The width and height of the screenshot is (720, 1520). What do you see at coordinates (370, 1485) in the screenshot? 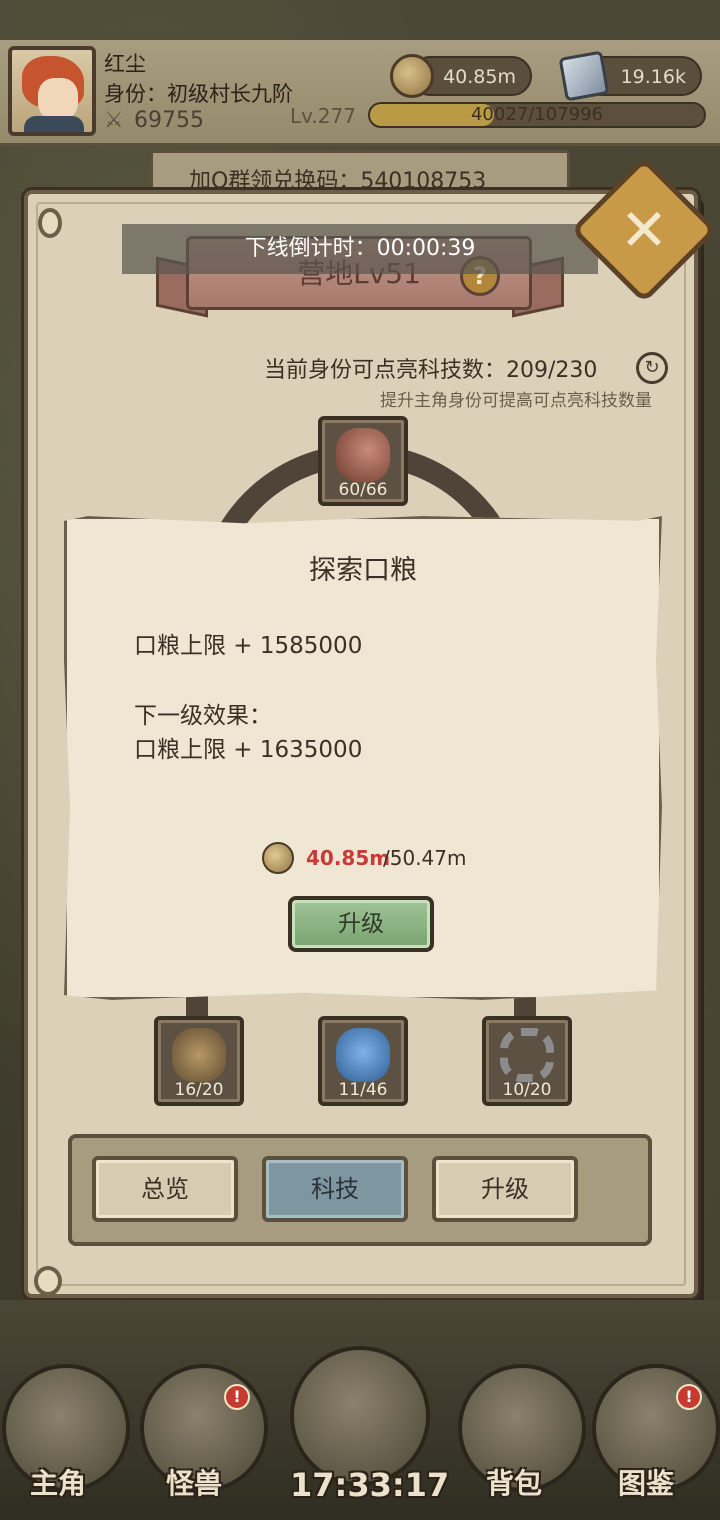
I see `game-clock: 17:33:17` at bounding box center [370, 1485].